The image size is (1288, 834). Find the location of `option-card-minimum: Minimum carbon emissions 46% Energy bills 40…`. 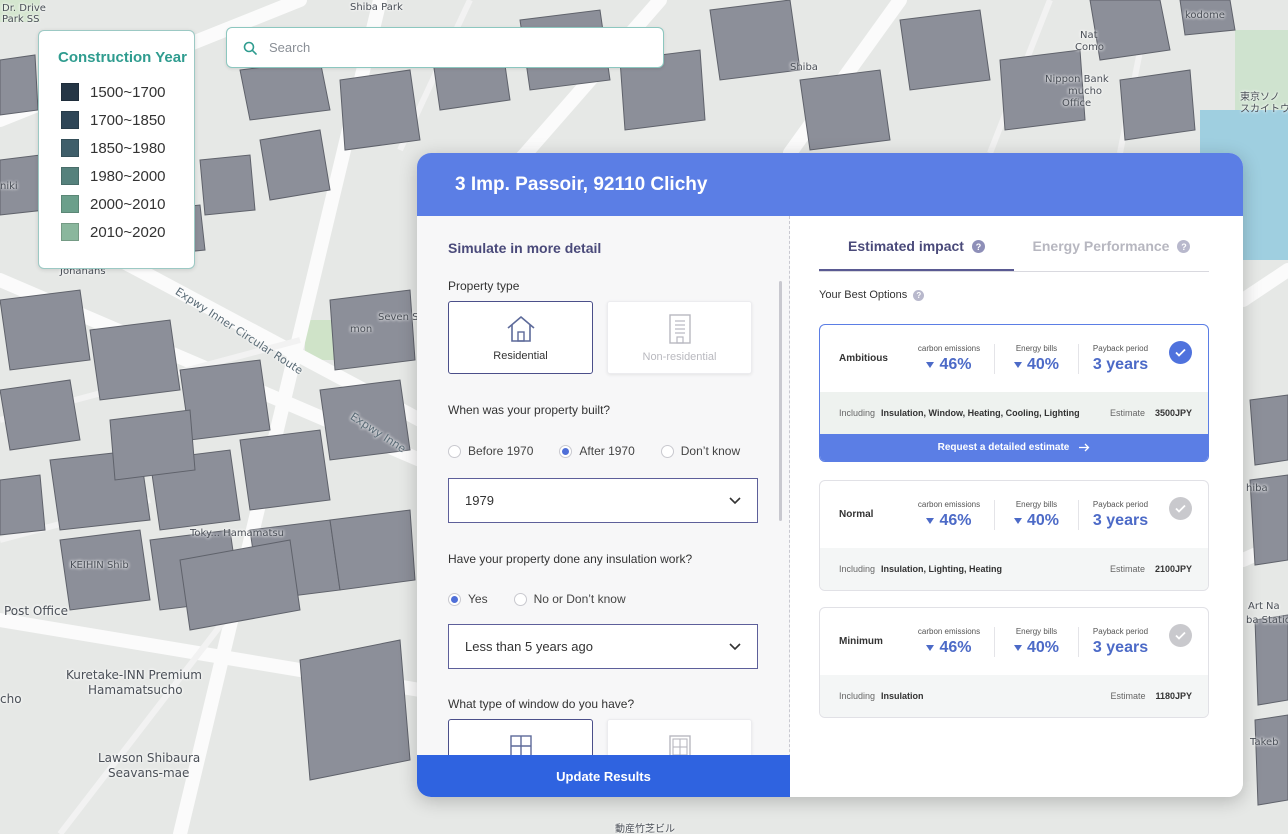

option-card-minimum: Minimum carbon emissions 46% Energy bills 40… is located at coordinates (1014, 662).